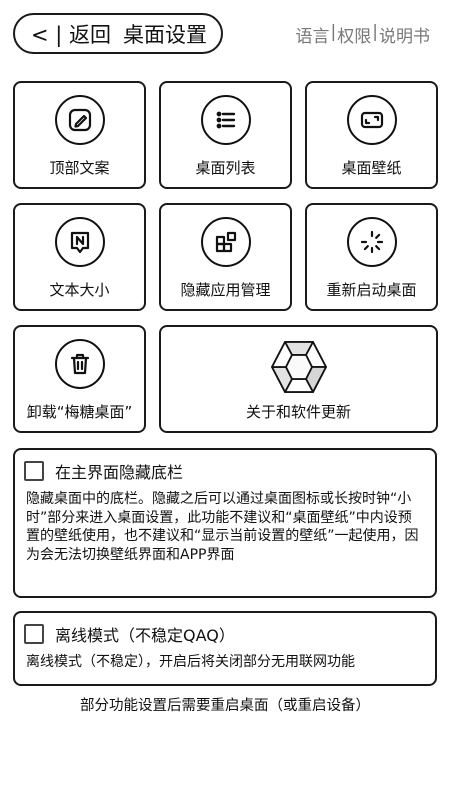  What do you see at coordinates (165, 34) in the screenshot?
I see `page-title: 桌面设置` at bounding box center [165, 34].